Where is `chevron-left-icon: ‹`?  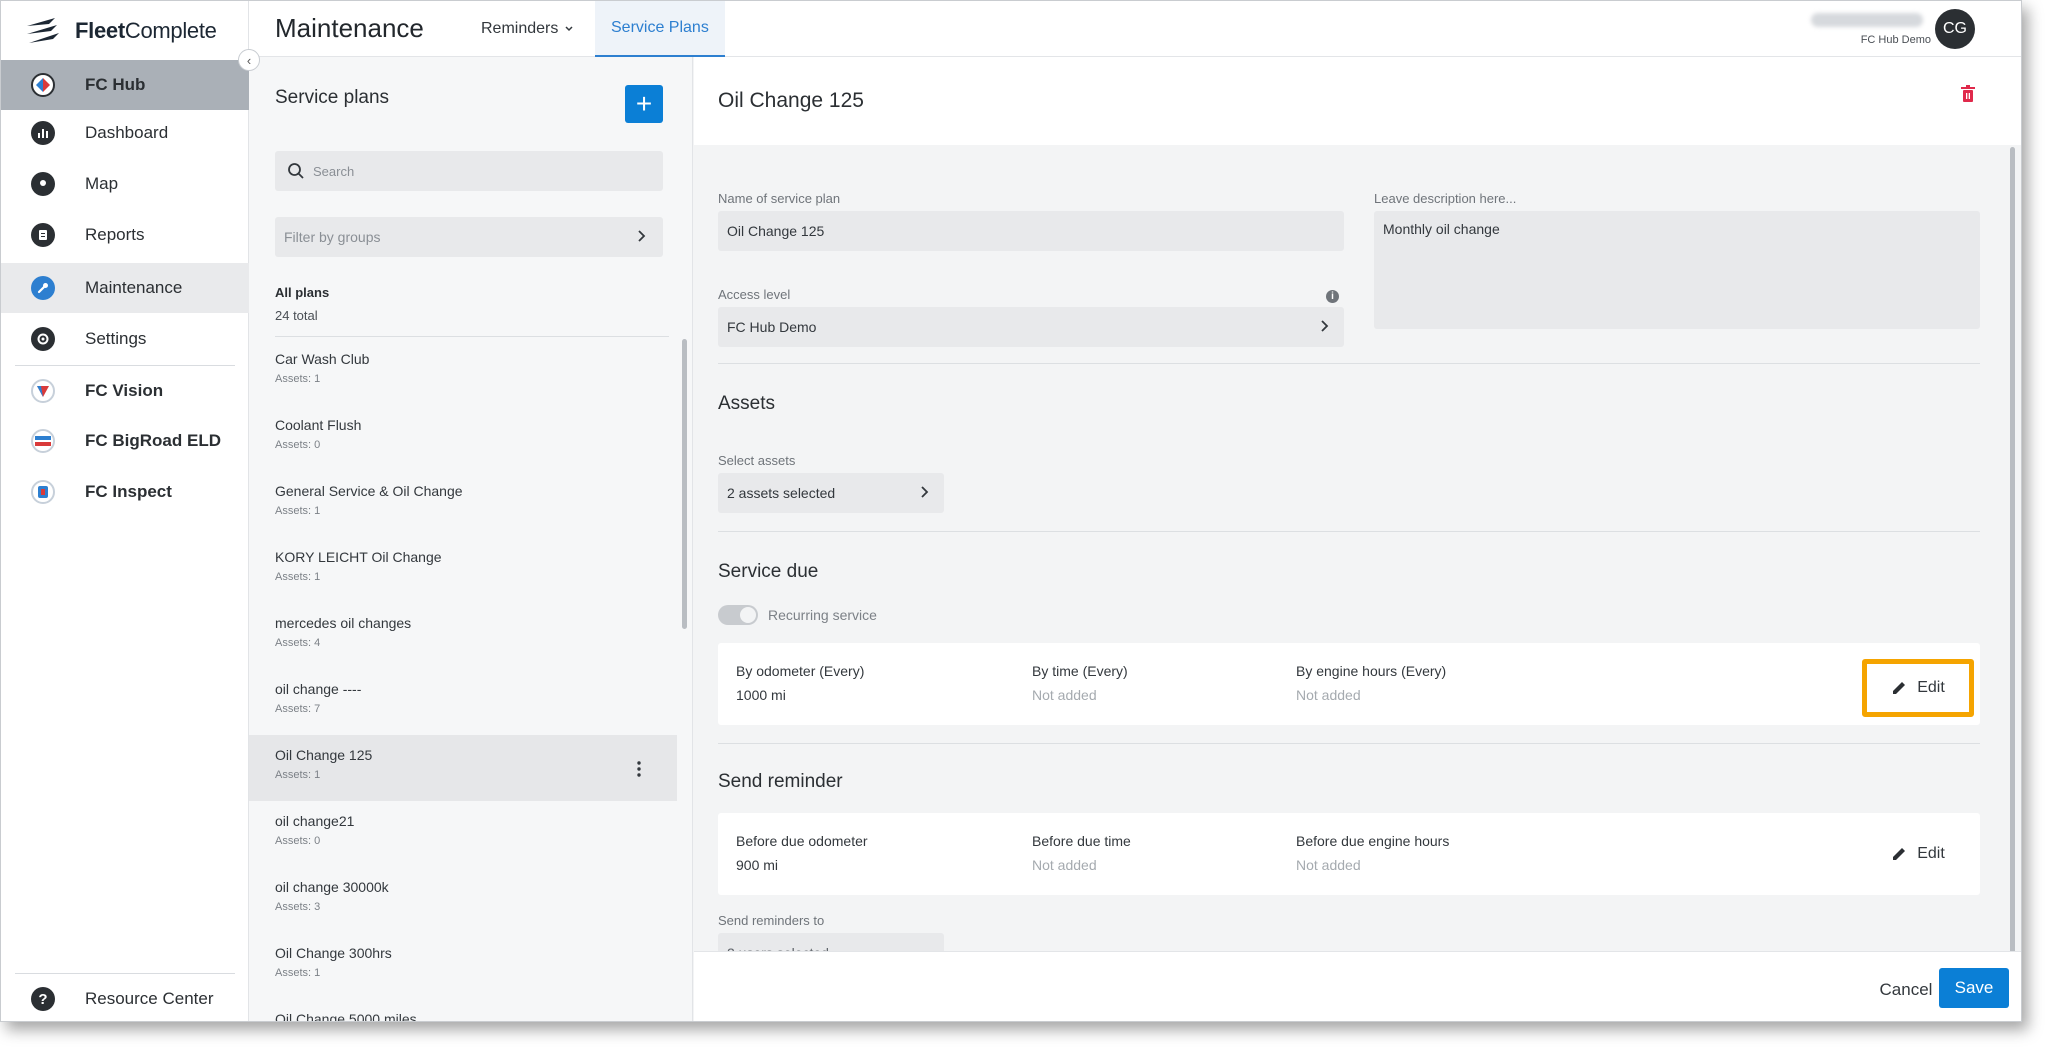 chevron-left-icon: ‹ is located at coordinates (249, 60).